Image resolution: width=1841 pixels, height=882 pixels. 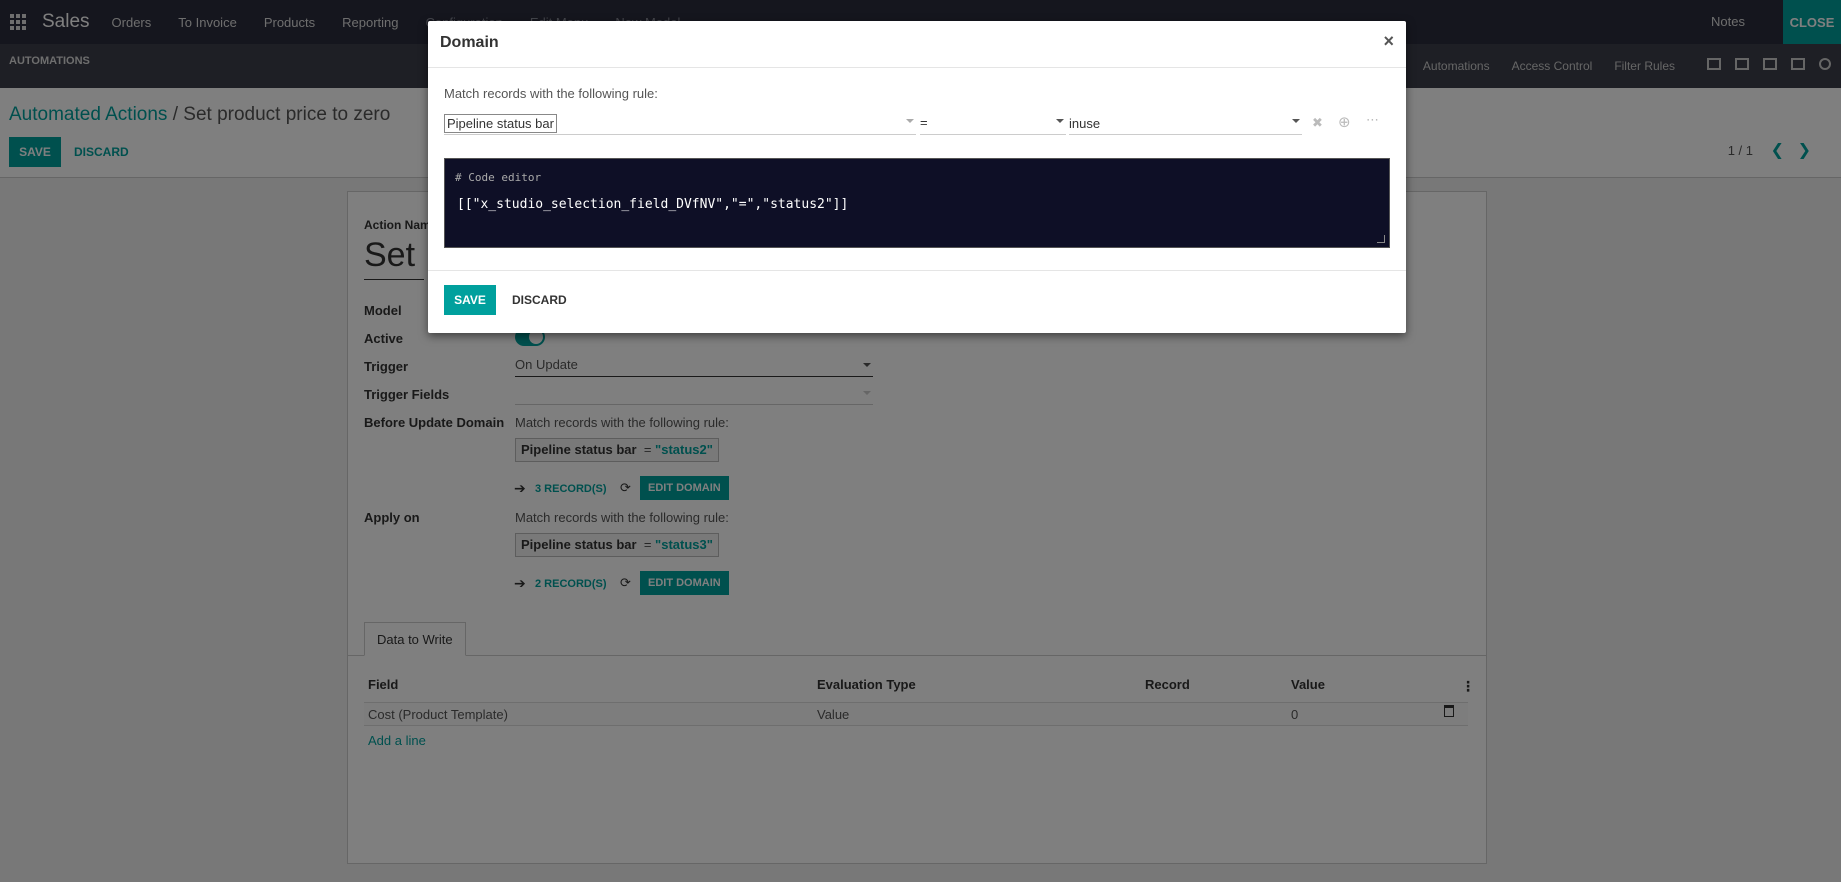 I want to click on add-branch-icon: ⋯, so click(x=1372, y=120).